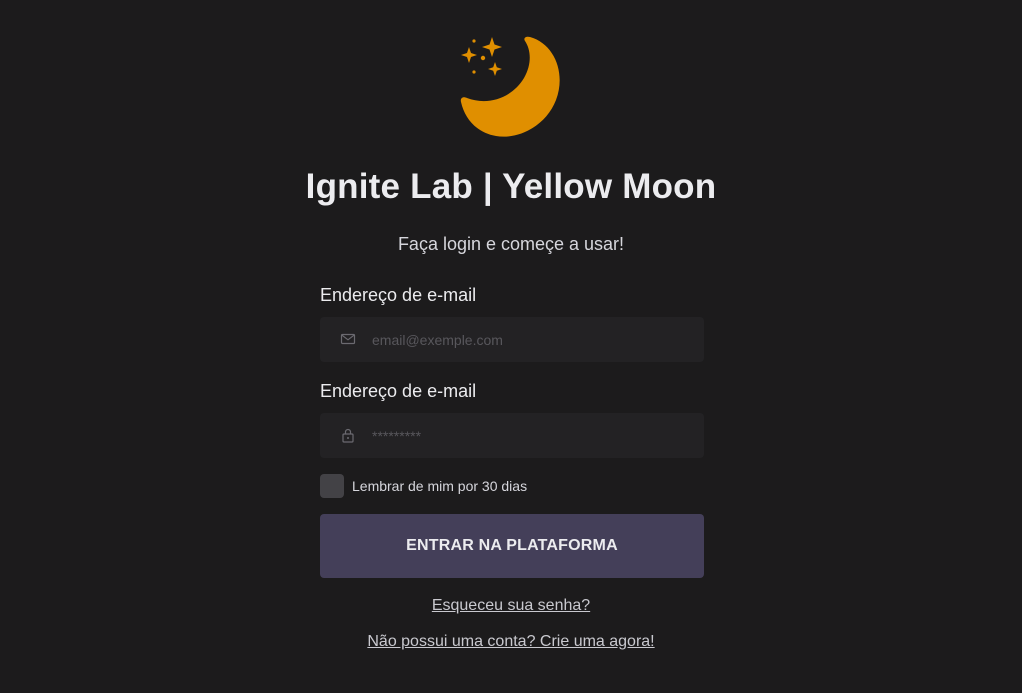 Image resolution: width=1022 pixels, height=693 pixels. I want to click on forgot-password-row: Esqueceu sua senha?, so click(511, 606).